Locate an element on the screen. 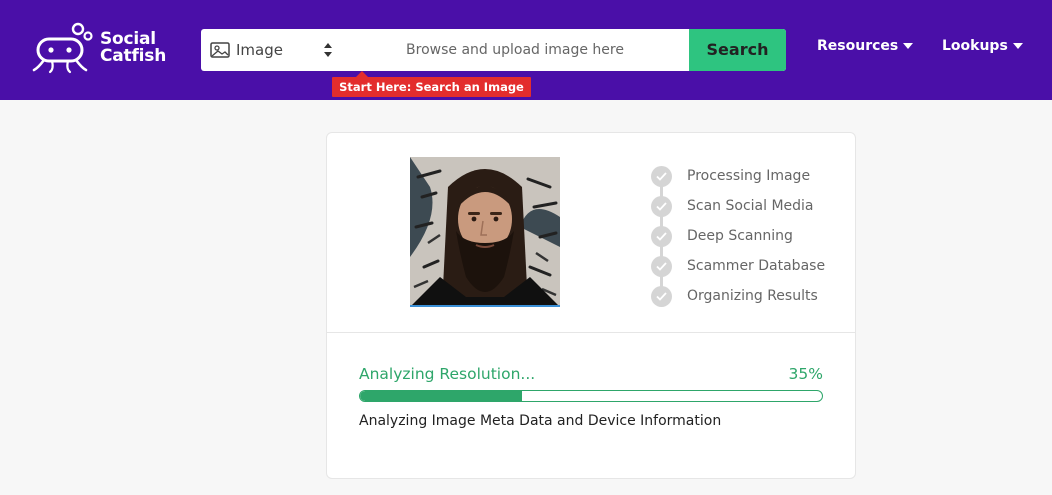 The height and width of the screenshot is (495, 1052). step-label: Organizing Results is located at coordinates (752, 296).